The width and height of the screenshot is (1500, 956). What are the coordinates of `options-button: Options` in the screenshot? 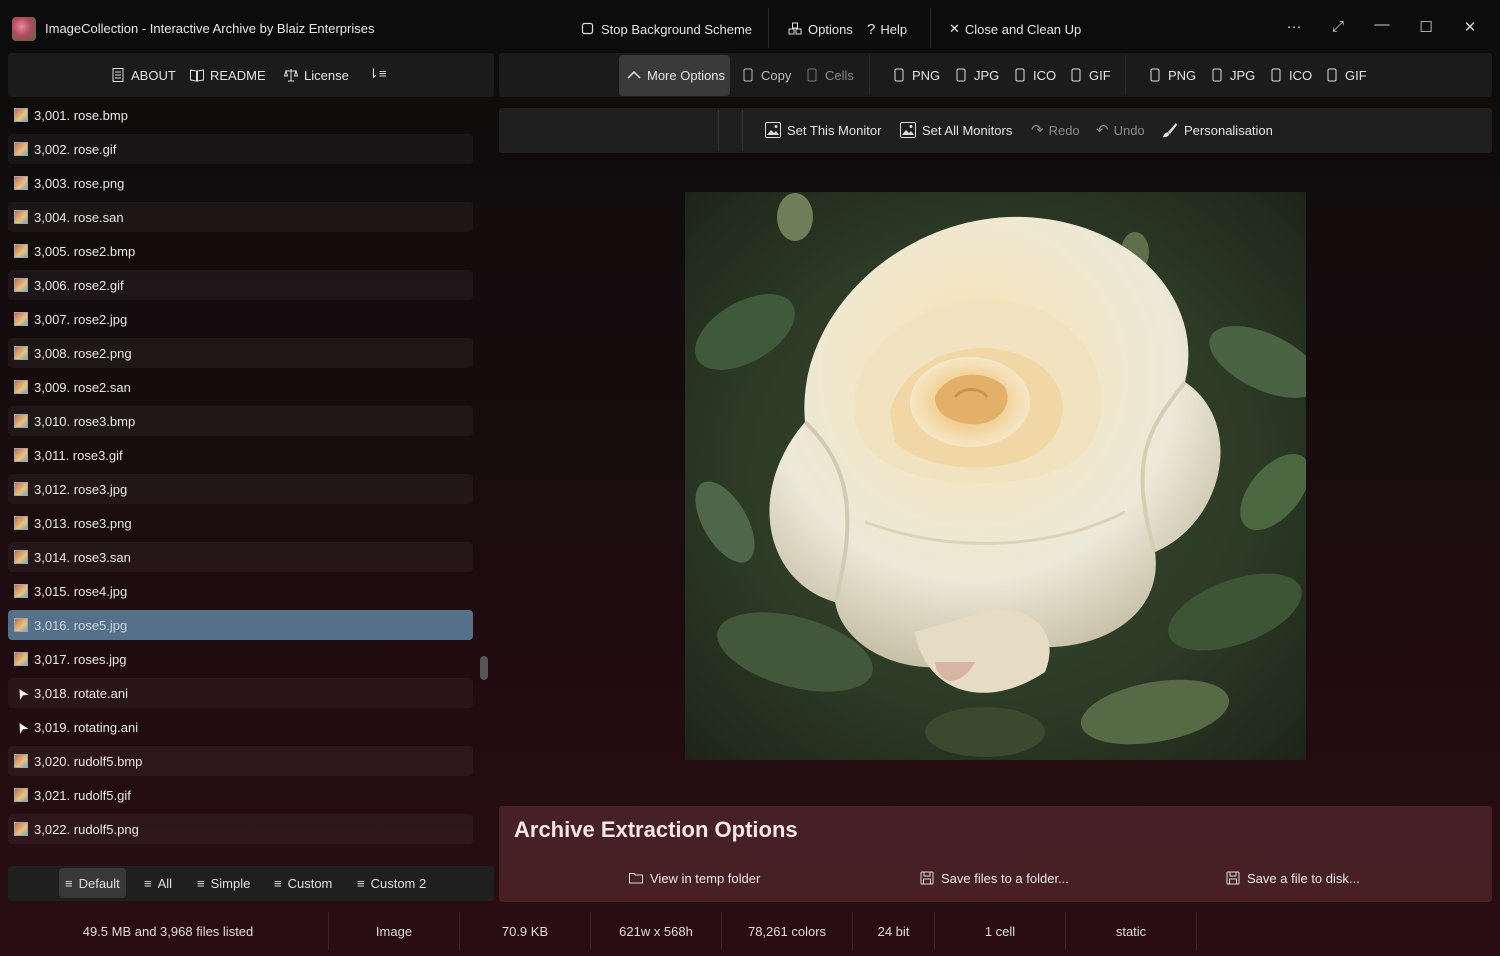 It's located at (820, 29).